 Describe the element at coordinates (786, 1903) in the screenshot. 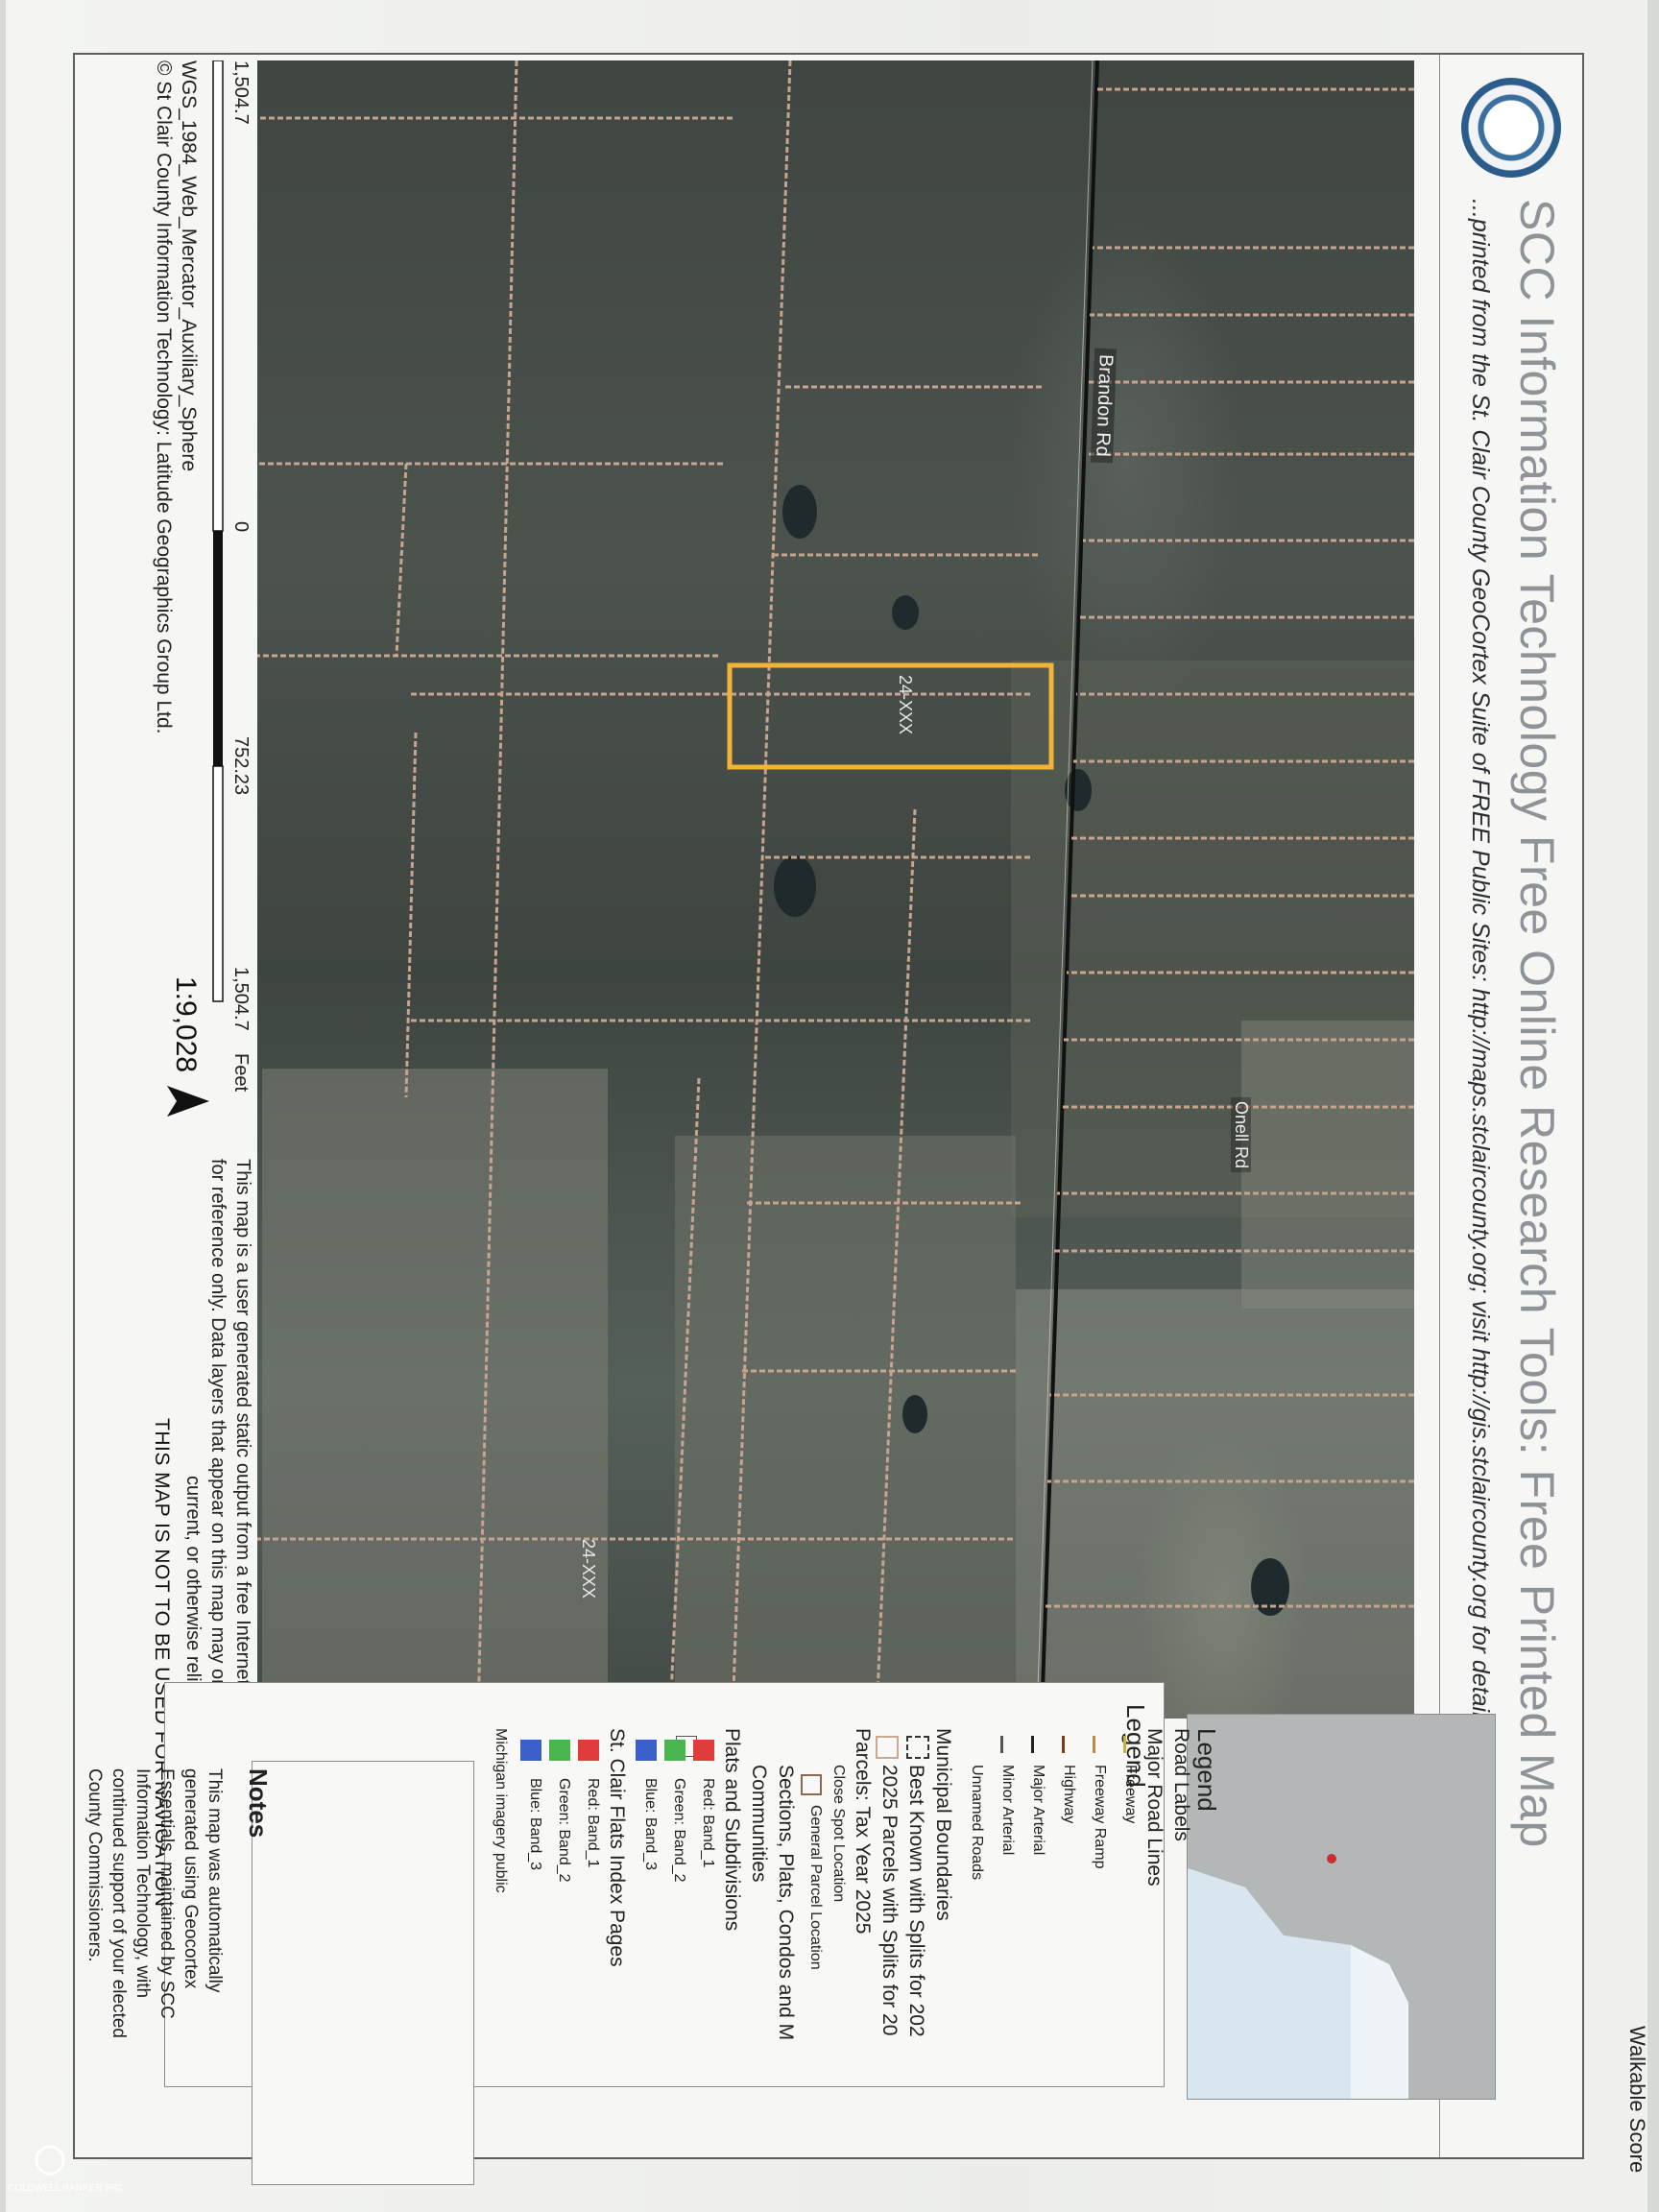

I see `legend-item: Sections, Plats, Condos and M` at that location.